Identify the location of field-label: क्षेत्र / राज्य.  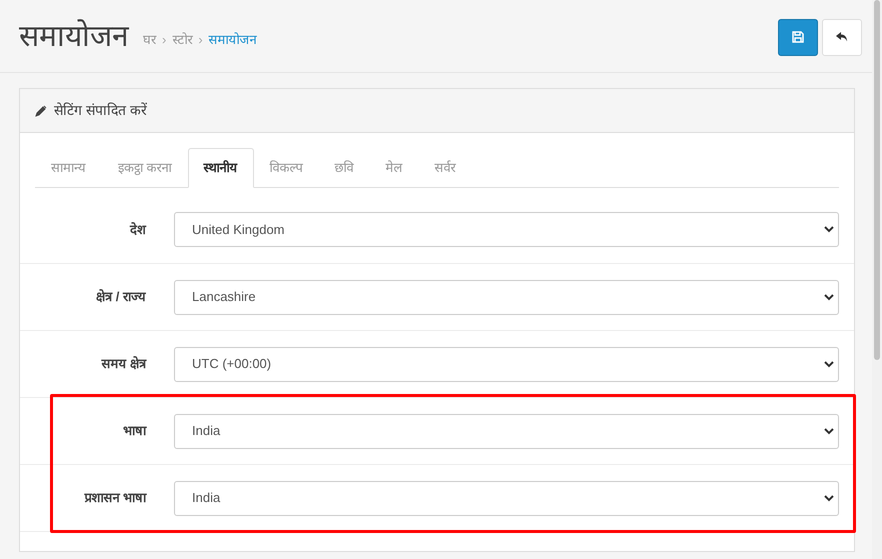
(120, 297).